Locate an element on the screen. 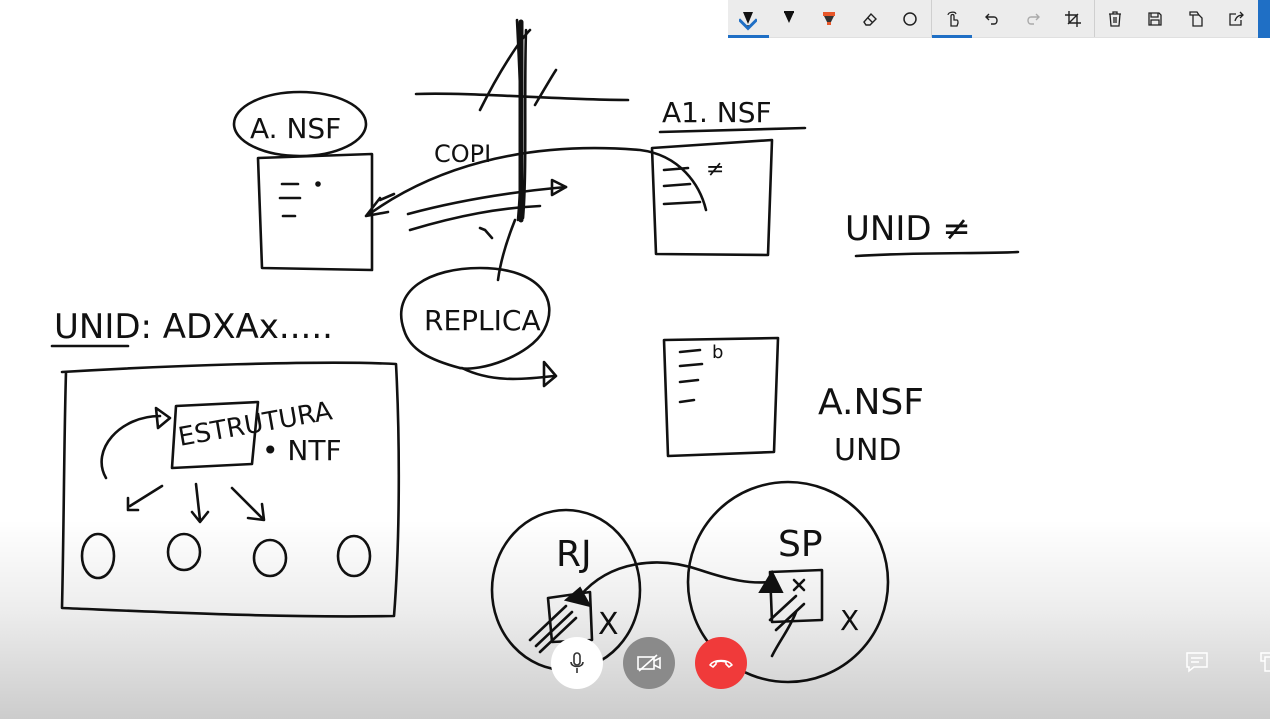 The image size is (1270, 719). arrow-down-right is located at coordinates (248, 504).